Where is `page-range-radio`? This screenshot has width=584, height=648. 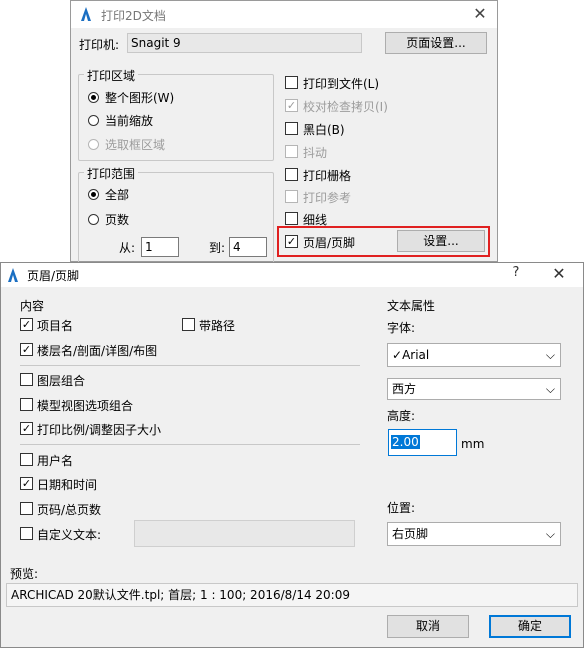
page-range-radio is located at coordinates (93, 219).